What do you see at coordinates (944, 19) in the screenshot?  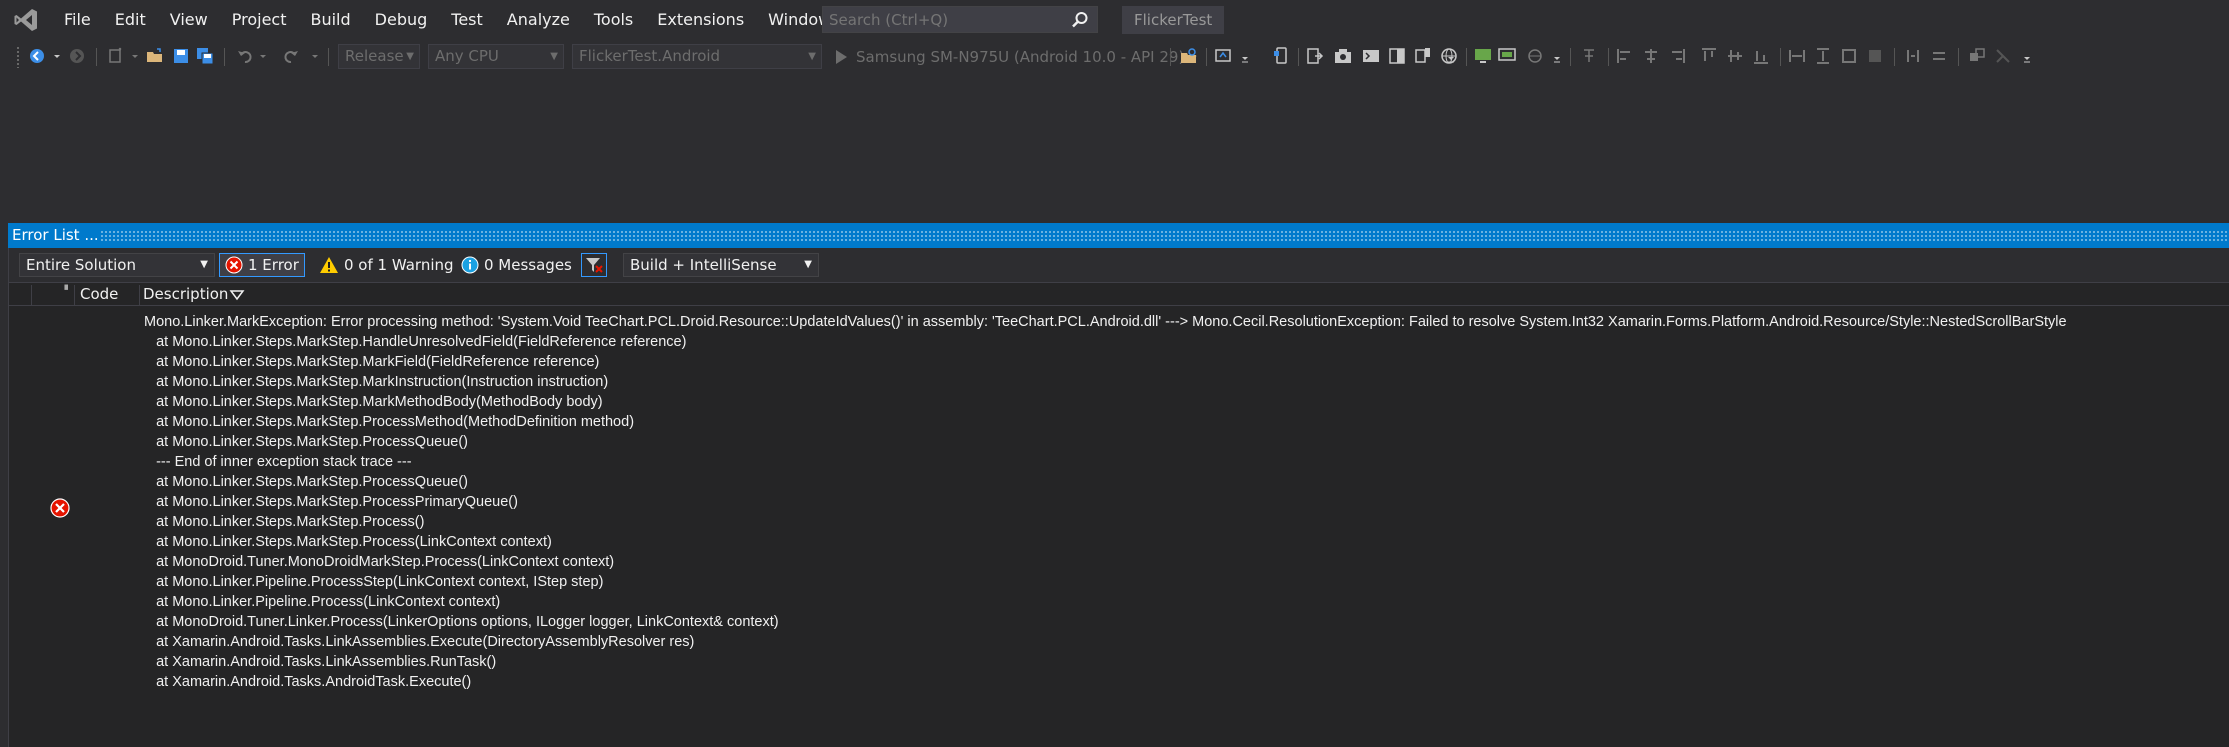 I see `search-input` at bounding box center [944, 19].